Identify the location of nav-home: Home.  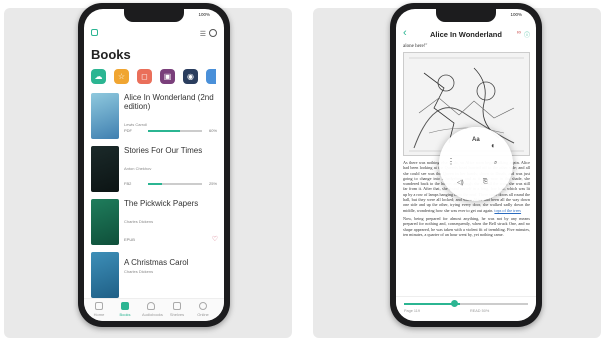
(99, 309).